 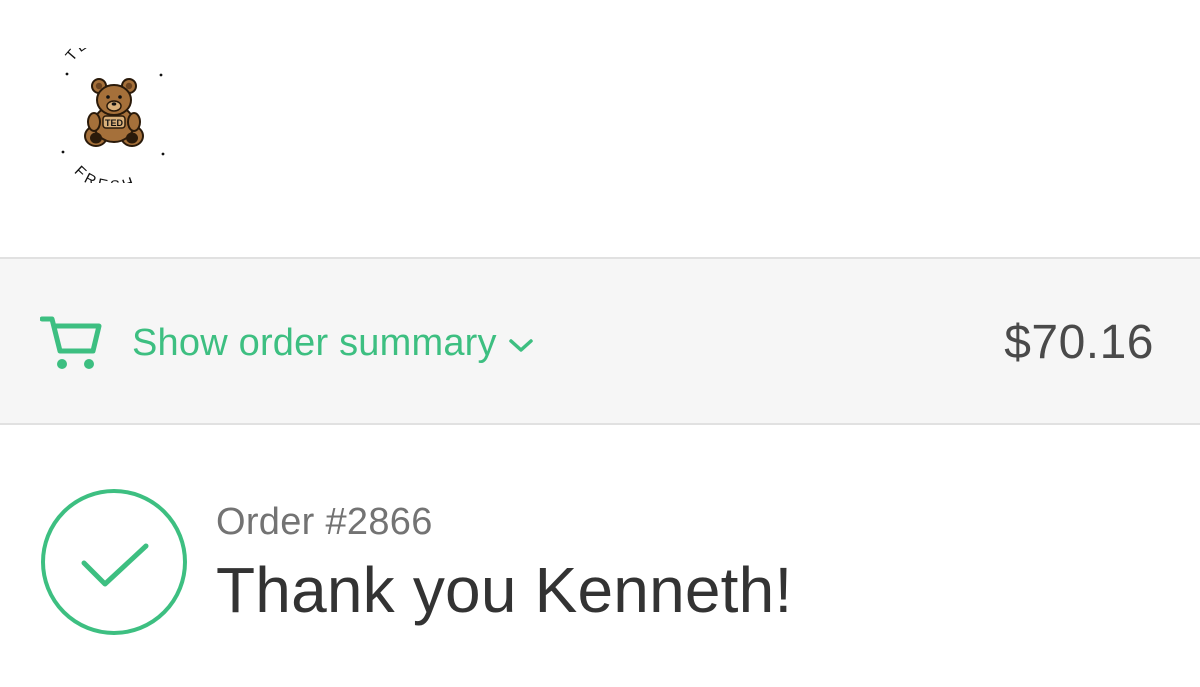 I want to click on order-number: Order #2866, so click(x=324, y=522).